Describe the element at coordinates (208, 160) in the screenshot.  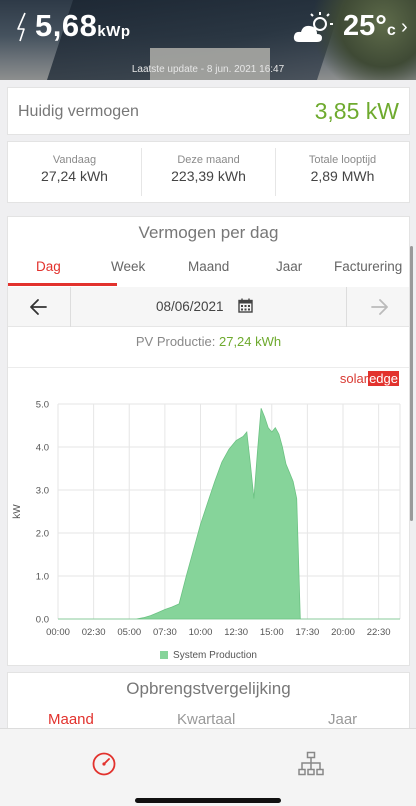
I see `stat-label: Deze maand` at that location.